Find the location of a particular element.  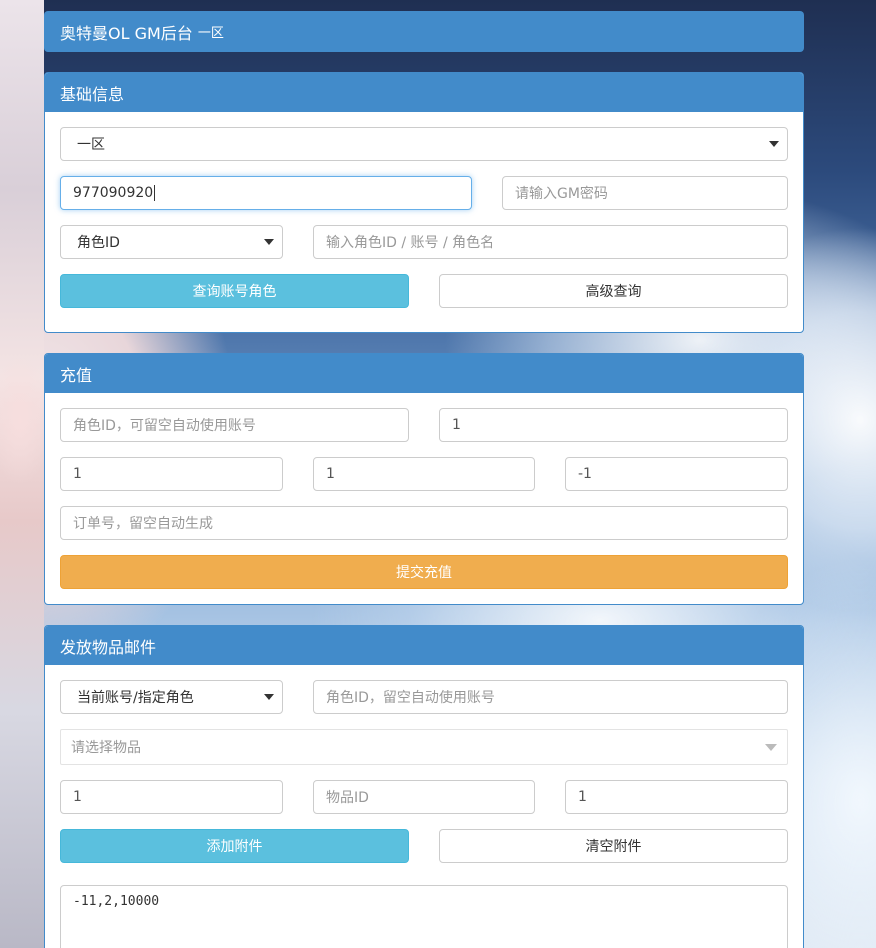

item-qty-value: 1 is located at coordinates (77, 797).